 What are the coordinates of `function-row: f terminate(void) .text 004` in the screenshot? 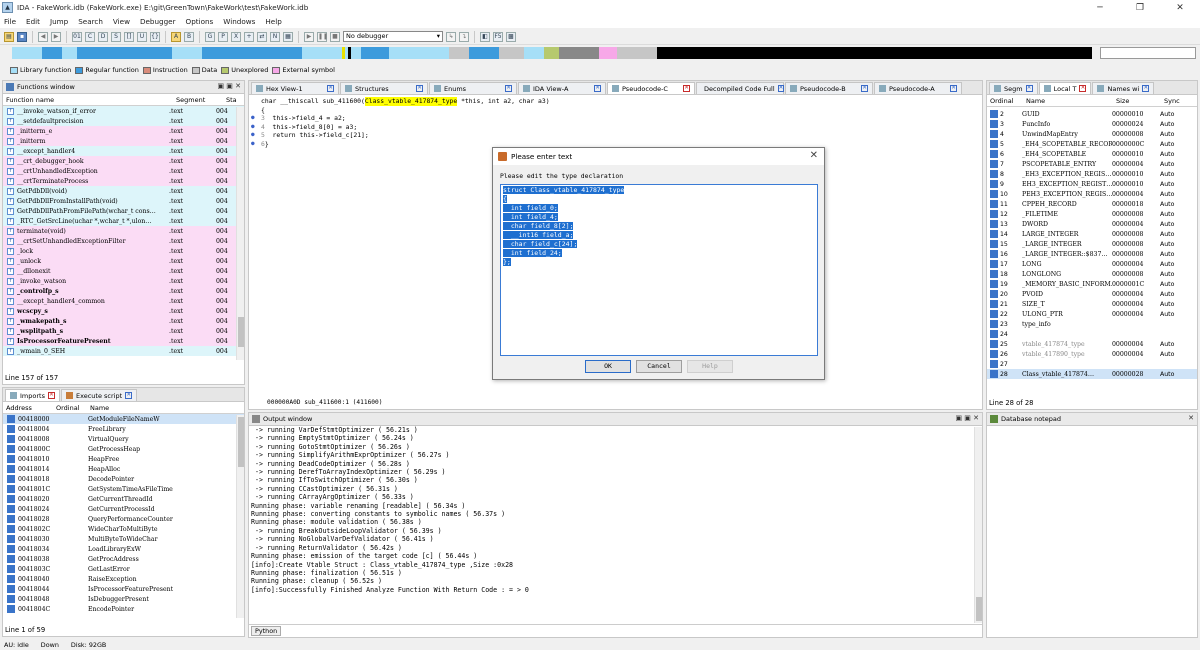 It's located at (123, 231).